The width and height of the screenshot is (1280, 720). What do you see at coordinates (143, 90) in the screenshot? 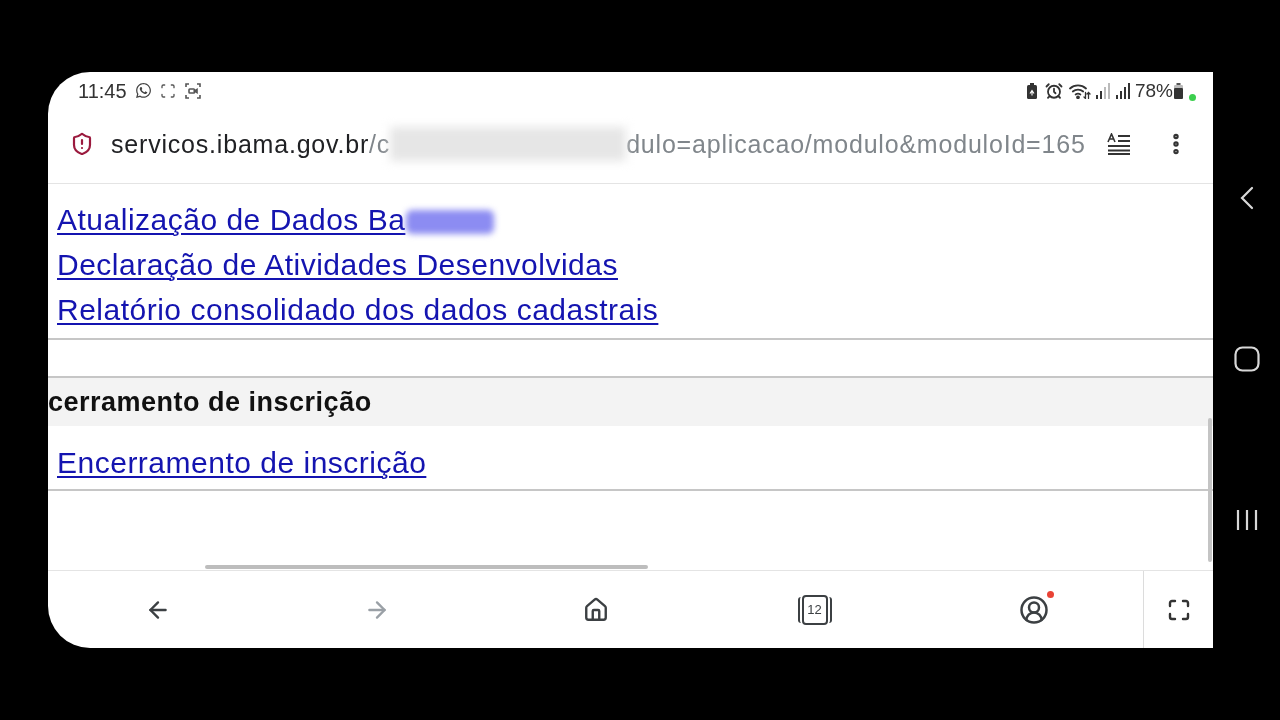
I see `phone-bubble-icon` at bounding box center [143, 90].